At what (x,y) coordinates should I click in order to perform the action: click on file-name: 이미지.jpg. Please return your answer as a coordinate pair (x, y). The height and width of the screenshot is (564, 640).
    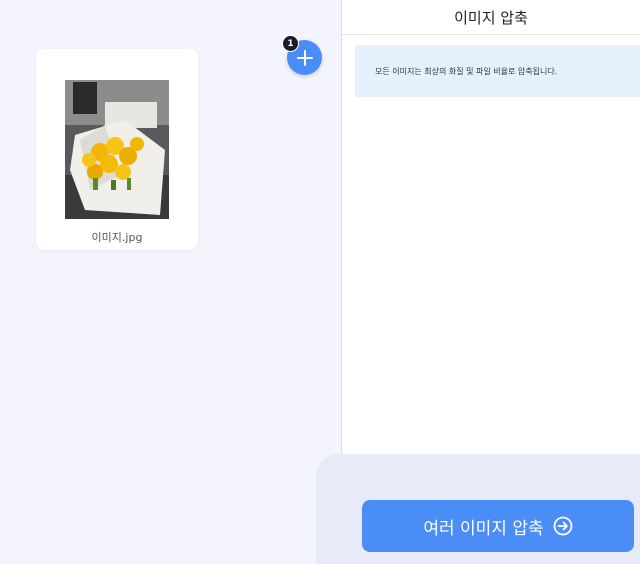
    Looking at the image, I should click on (117, 237).